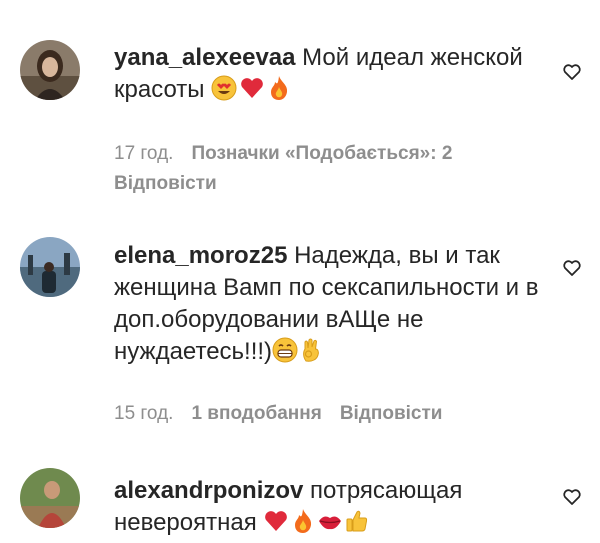  Describe the element at coordinates (357, 525) in the screenshot. I see `thumbs-up-emoji` at that location.